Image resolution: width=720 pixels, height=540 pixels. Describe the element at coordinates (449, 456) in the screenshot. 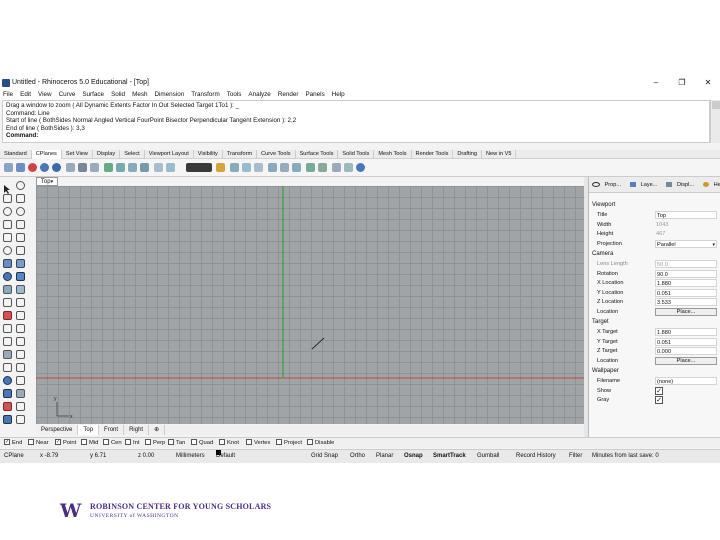

I see `smarttrack-toggle: SmartTrack` at that location.